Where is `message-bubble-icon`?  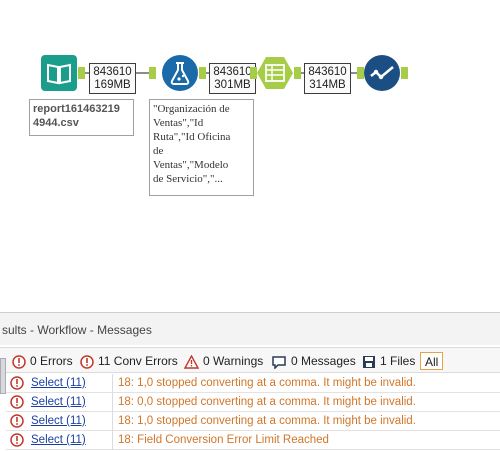
message-bubble-icon is located at coordinates (279, 362).